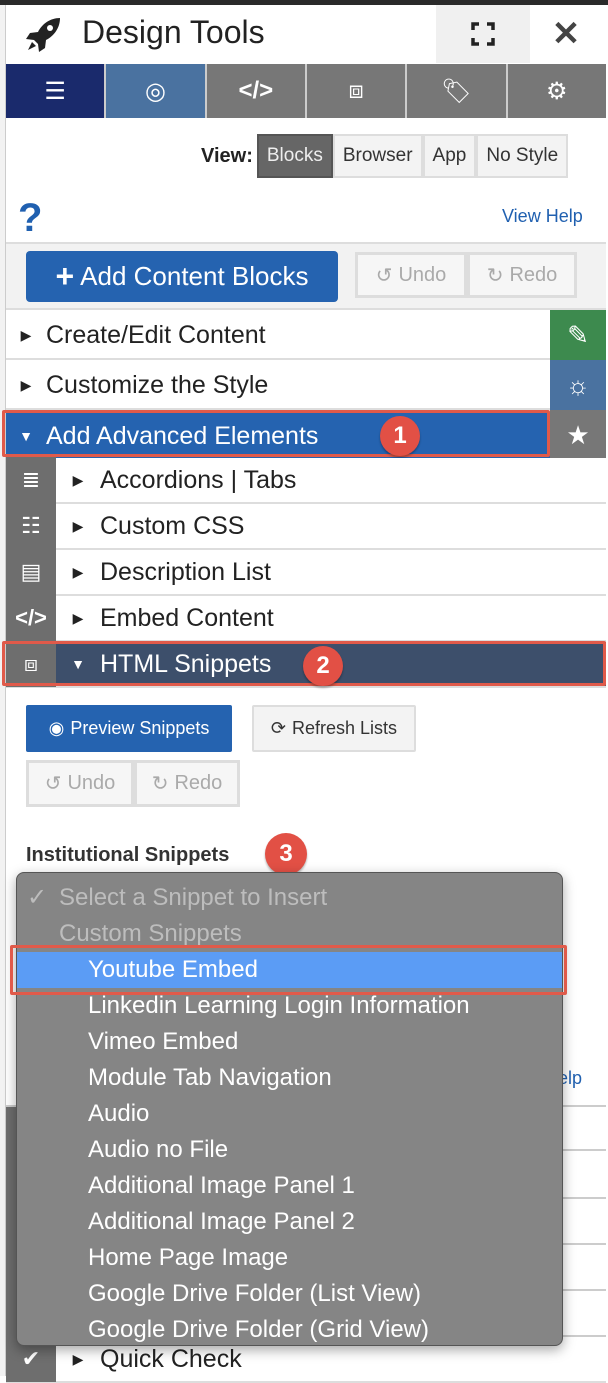 The image size is (608, 1383). I want to click on annotation-badge-1: 1, so click(400, 436).